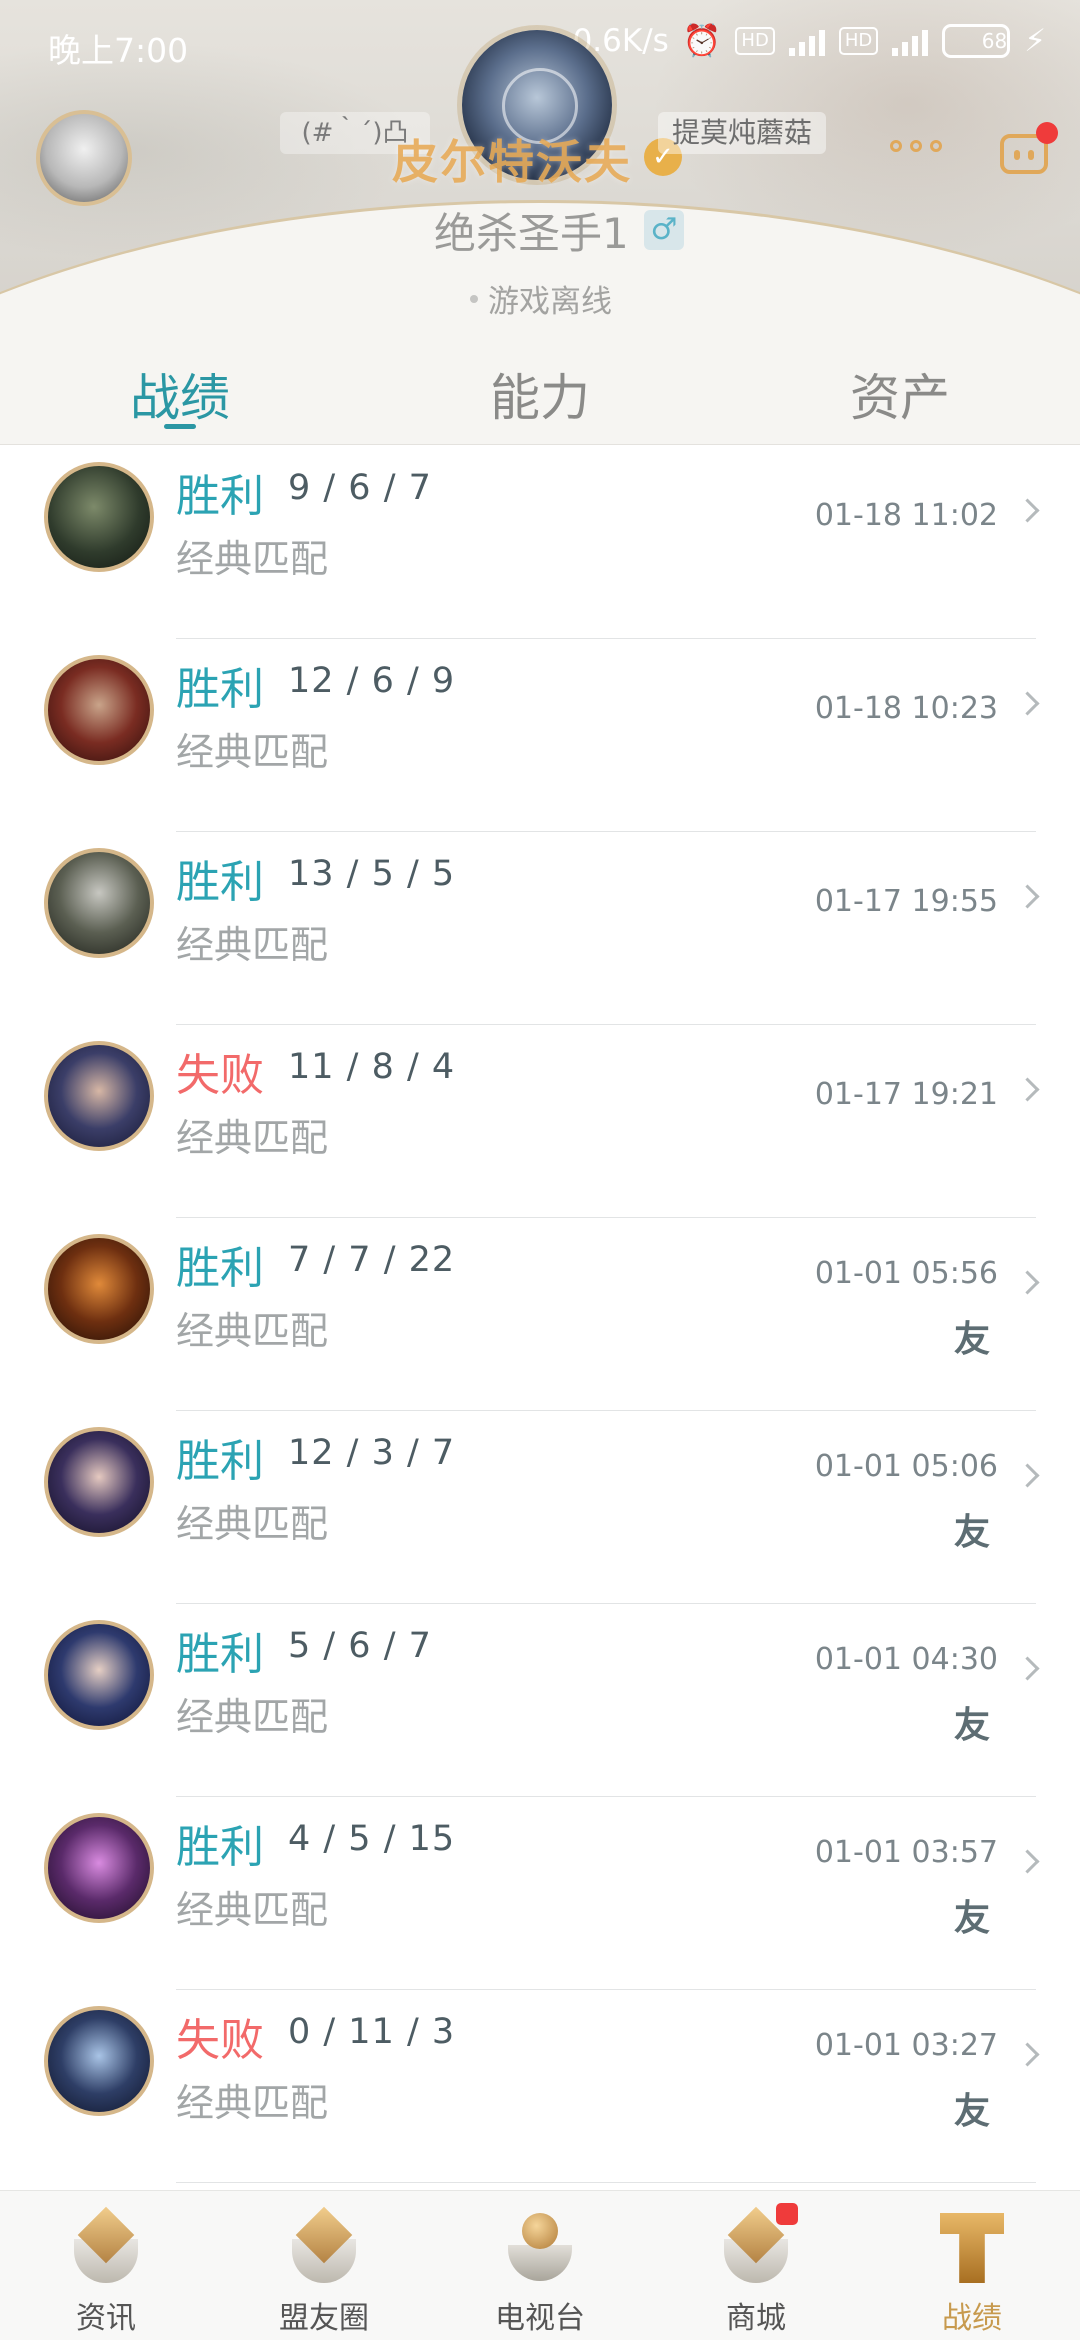 Image resolution: width=1080 pixels, height=2340 pixels. Describe the element at coordinates (372, 1453) in the screenshot. I see `match-kda: 12 / 3 / 7` at that location.